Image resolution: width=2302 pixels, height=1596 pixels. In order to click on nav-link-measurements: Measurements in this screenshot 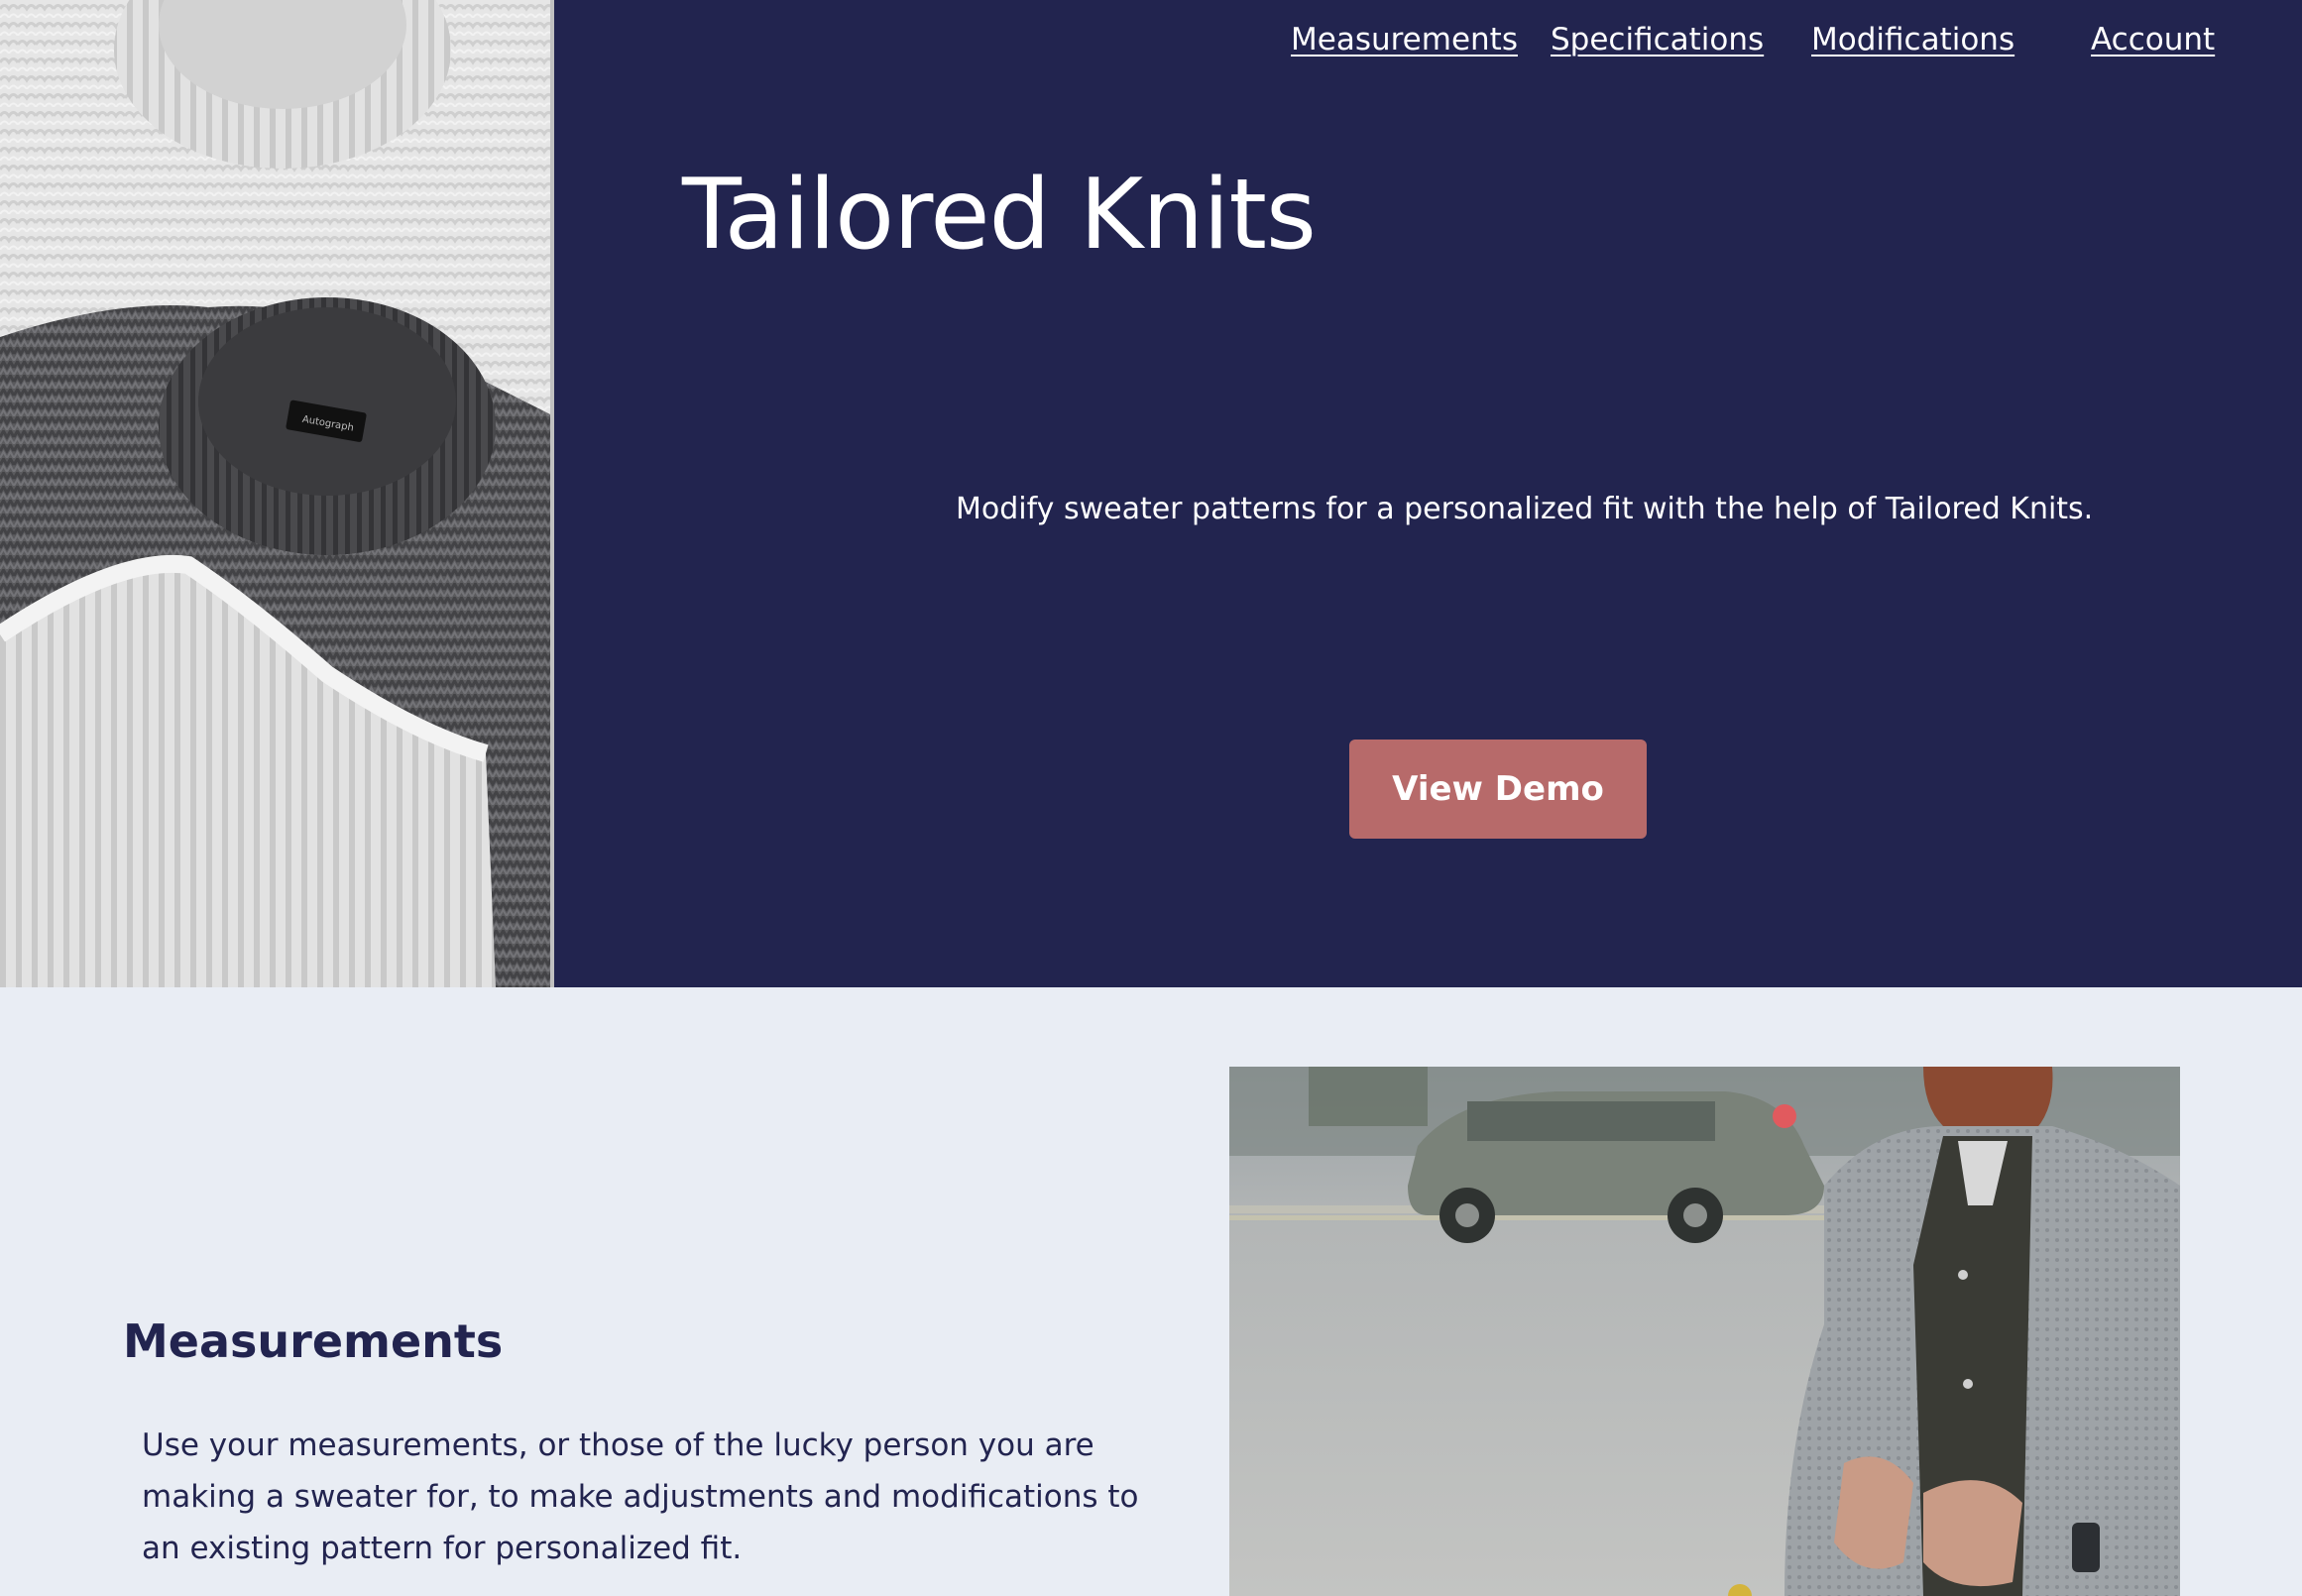, I will do `click(1404, 40)`.